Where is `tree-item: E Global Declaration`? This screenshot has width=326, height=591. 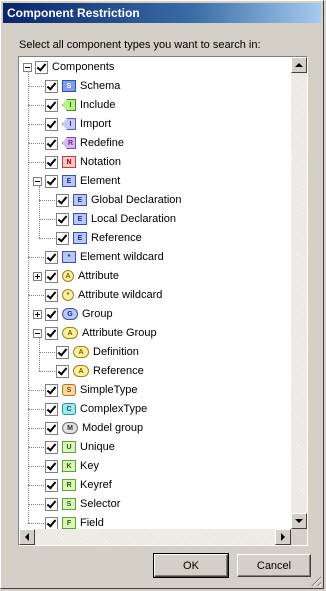
tree-item: E Global Declaration is located at coordinates (119, 200).